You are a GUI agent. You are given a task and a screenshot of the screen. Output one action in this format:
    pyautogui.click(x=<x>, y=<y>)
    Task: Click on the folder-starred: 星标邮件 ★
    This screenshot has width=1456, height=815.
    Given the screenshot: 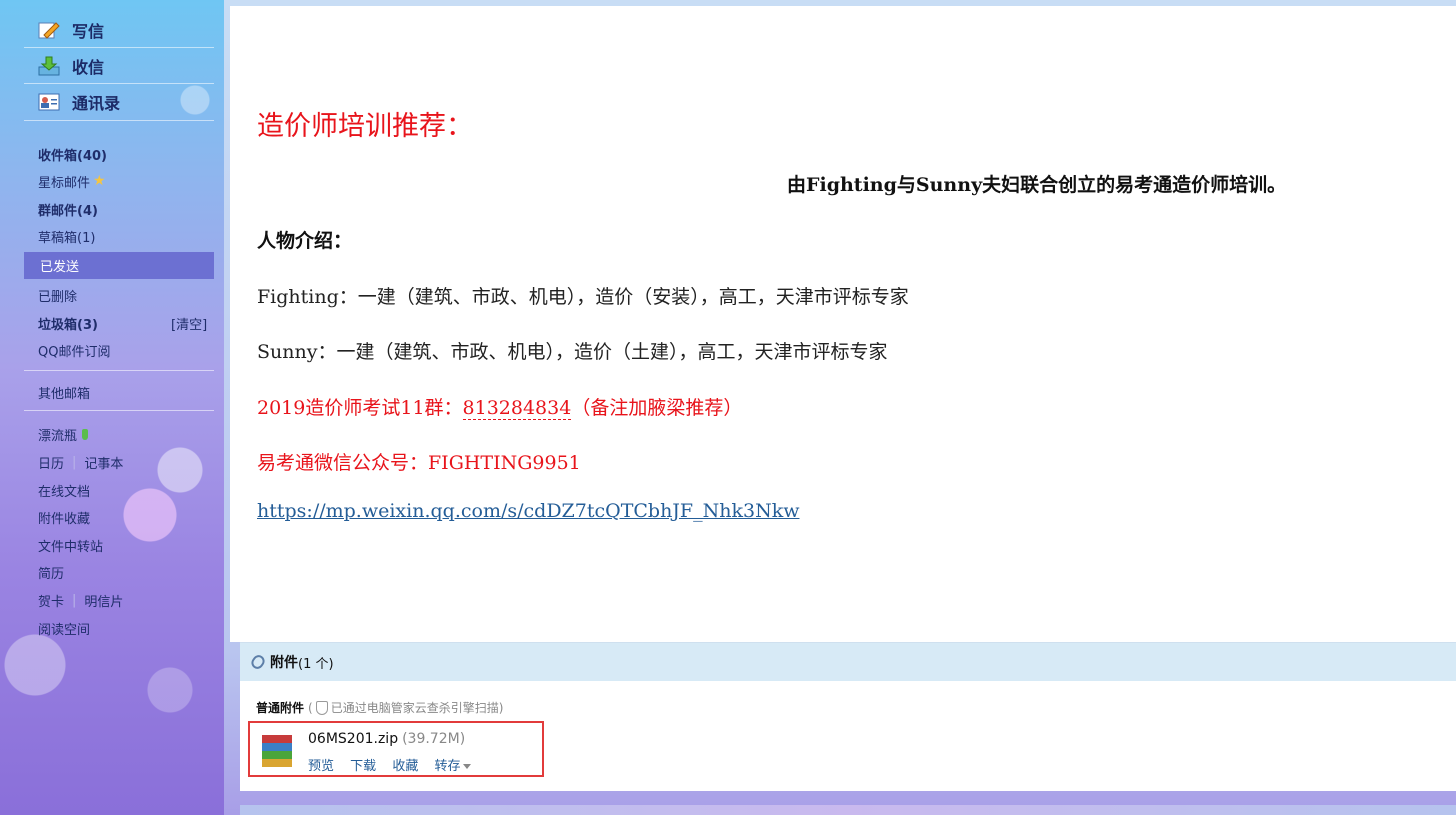 What is the action you would take?
    pyautogui.click(x=72, y=181)
    